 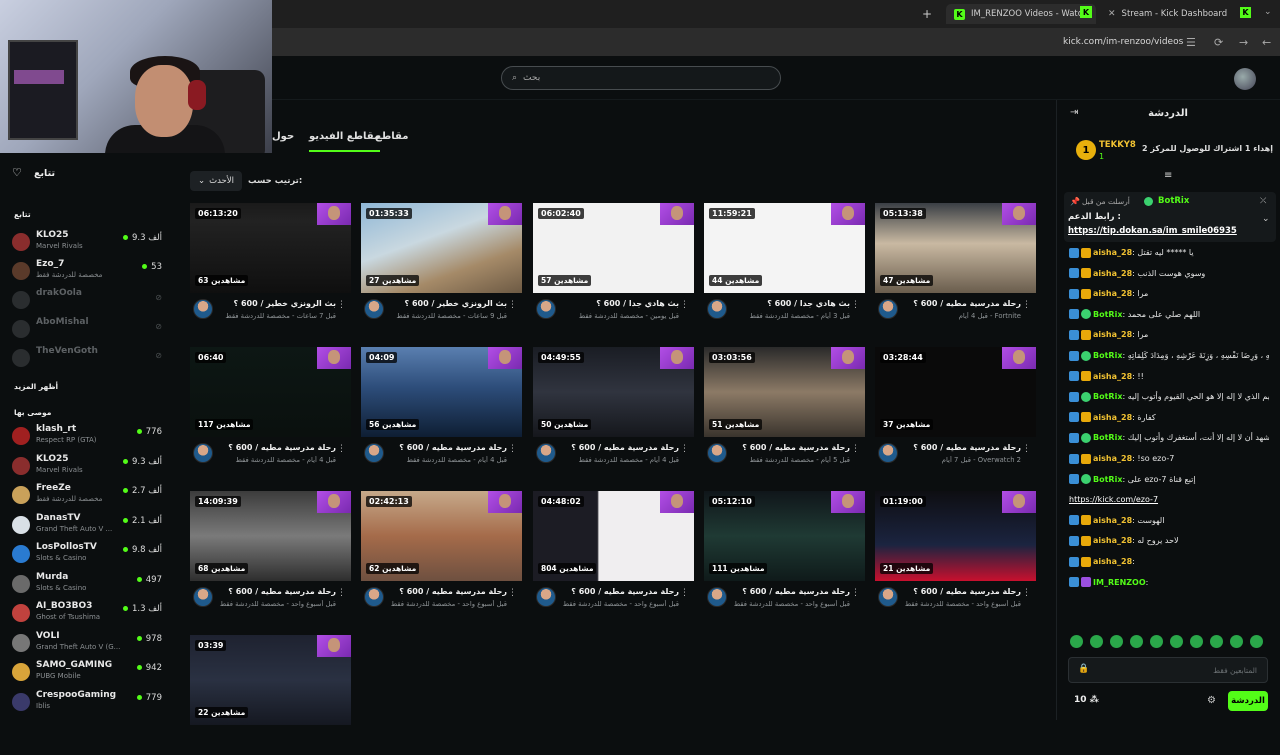 I want to click on tab-videos: مقاطع الفيديو, so click(x=345, y=141).